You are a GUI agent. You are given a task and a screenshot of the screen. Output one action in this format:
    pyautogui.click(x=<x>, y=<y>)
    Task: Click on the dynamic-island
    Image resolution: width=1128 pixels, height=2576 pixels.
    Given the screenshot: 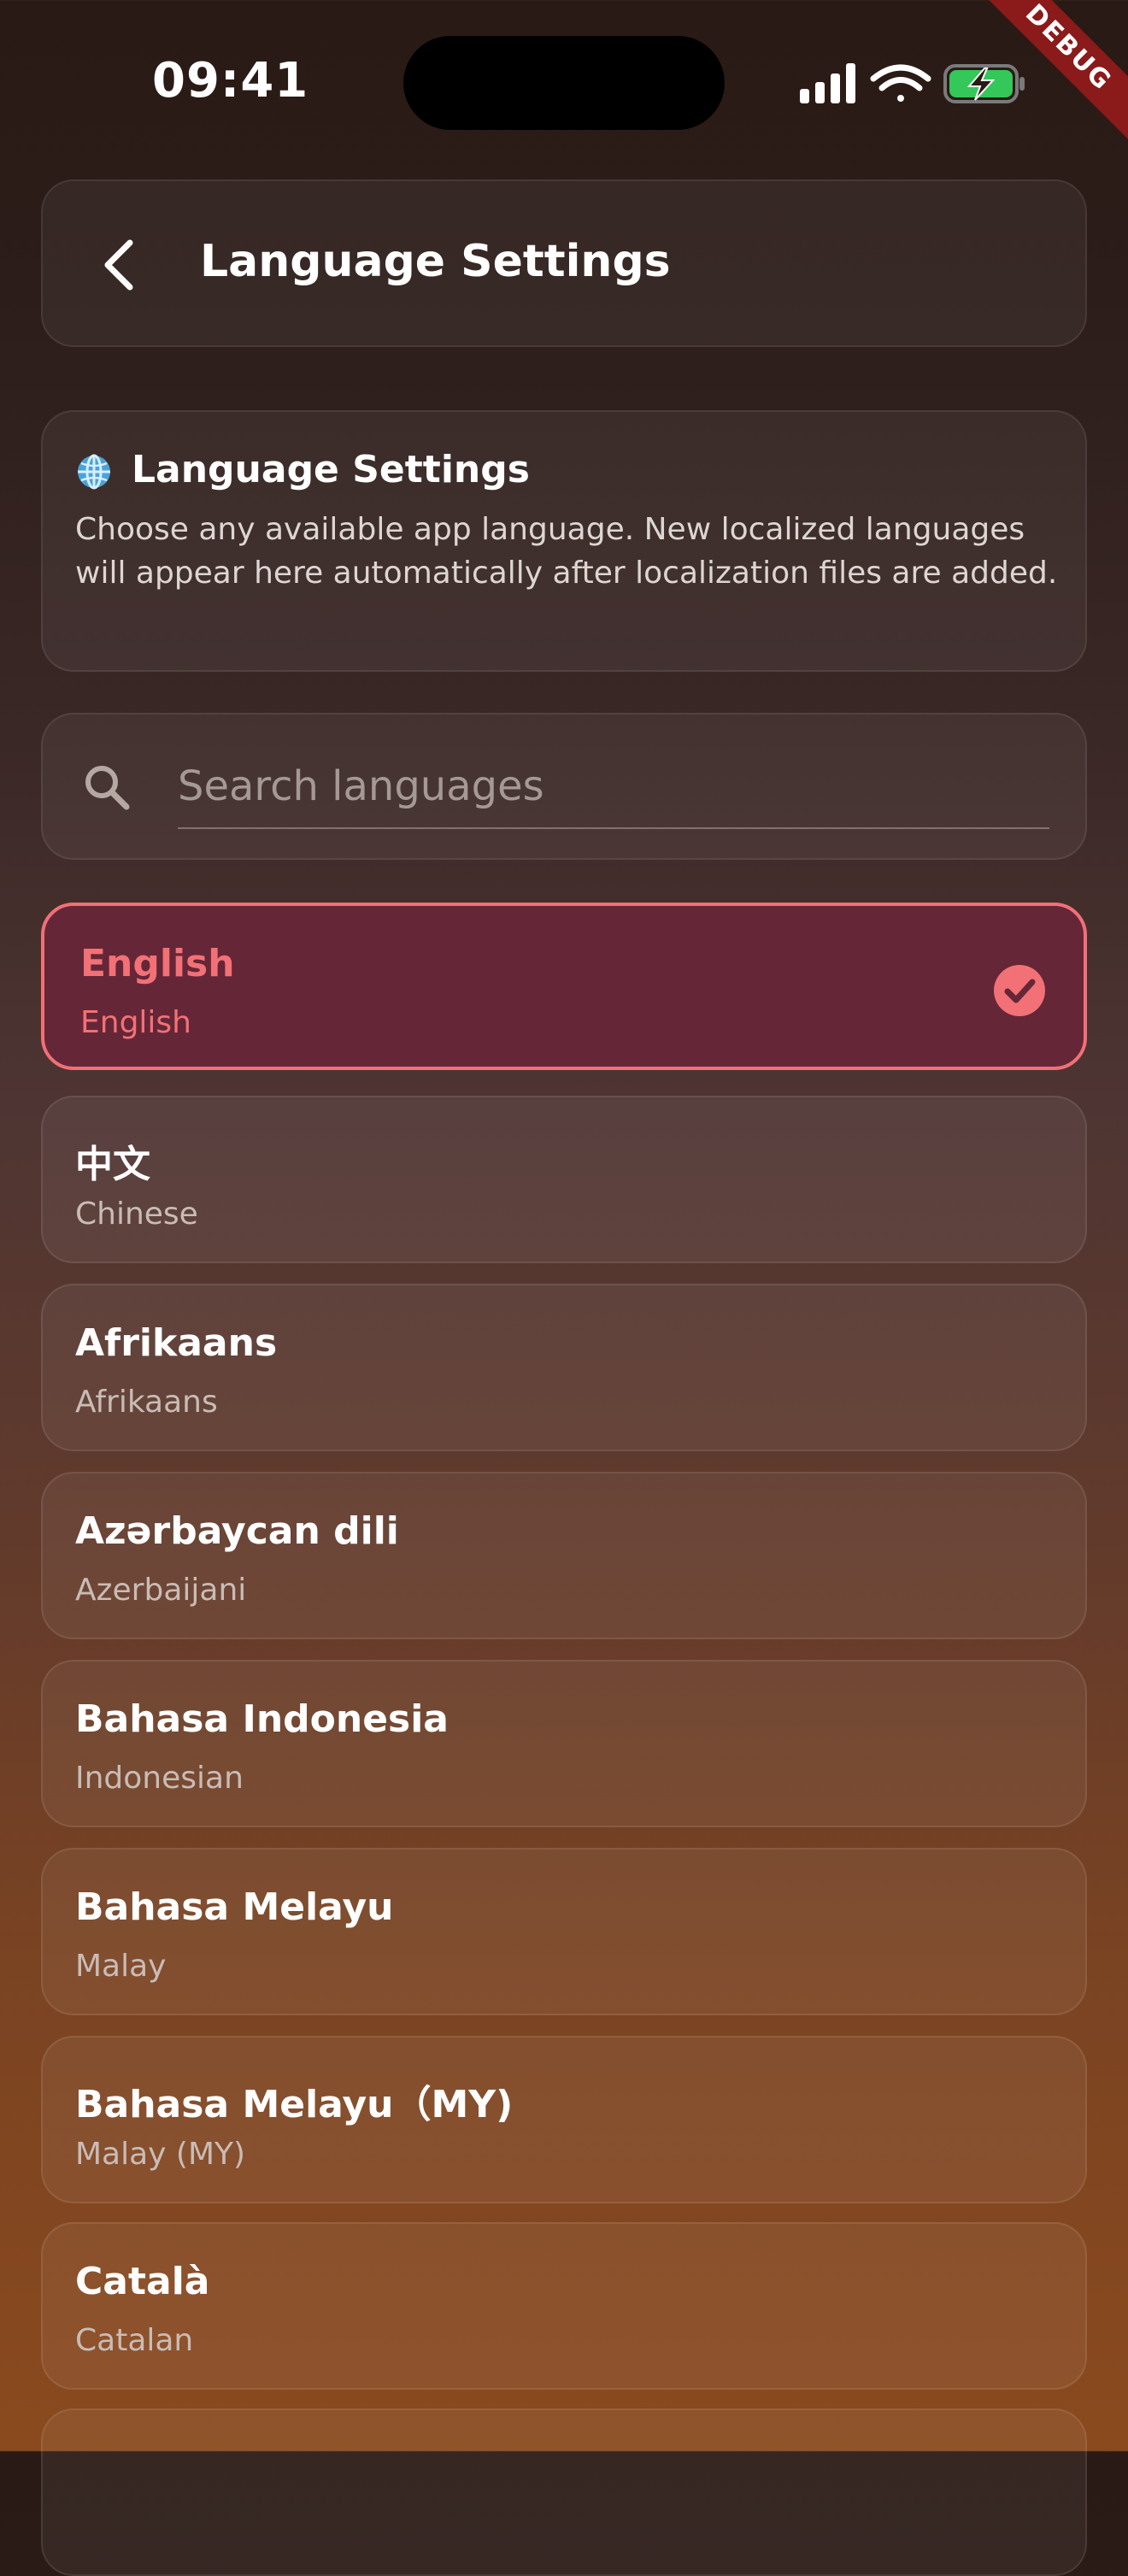 What is the action you would take?
    pyautogui.click(x=564, y=83)
    